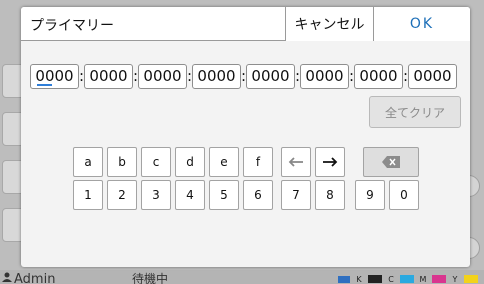  What do you see at coordinates (471, 279) in the screenshot?
I see `ink-bar-y` at bounding box center [471, 279].